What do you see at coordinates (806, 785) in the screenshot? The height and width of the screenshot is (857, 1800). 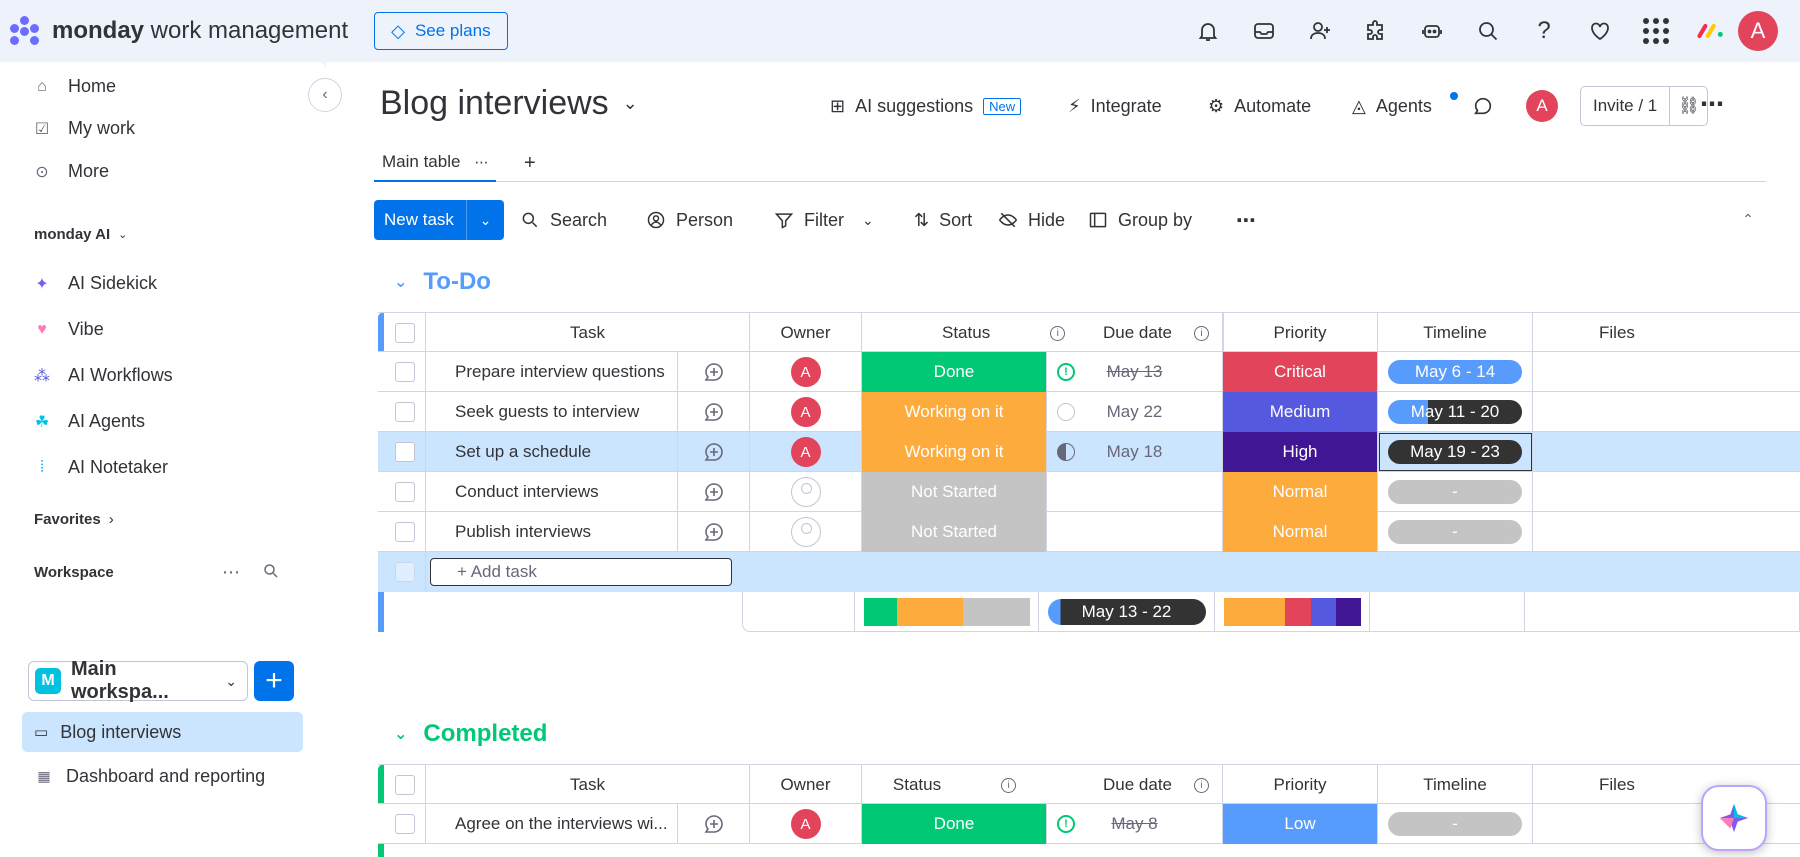 I see `column-header-owner: Owner` at bounding box center [806, 785].